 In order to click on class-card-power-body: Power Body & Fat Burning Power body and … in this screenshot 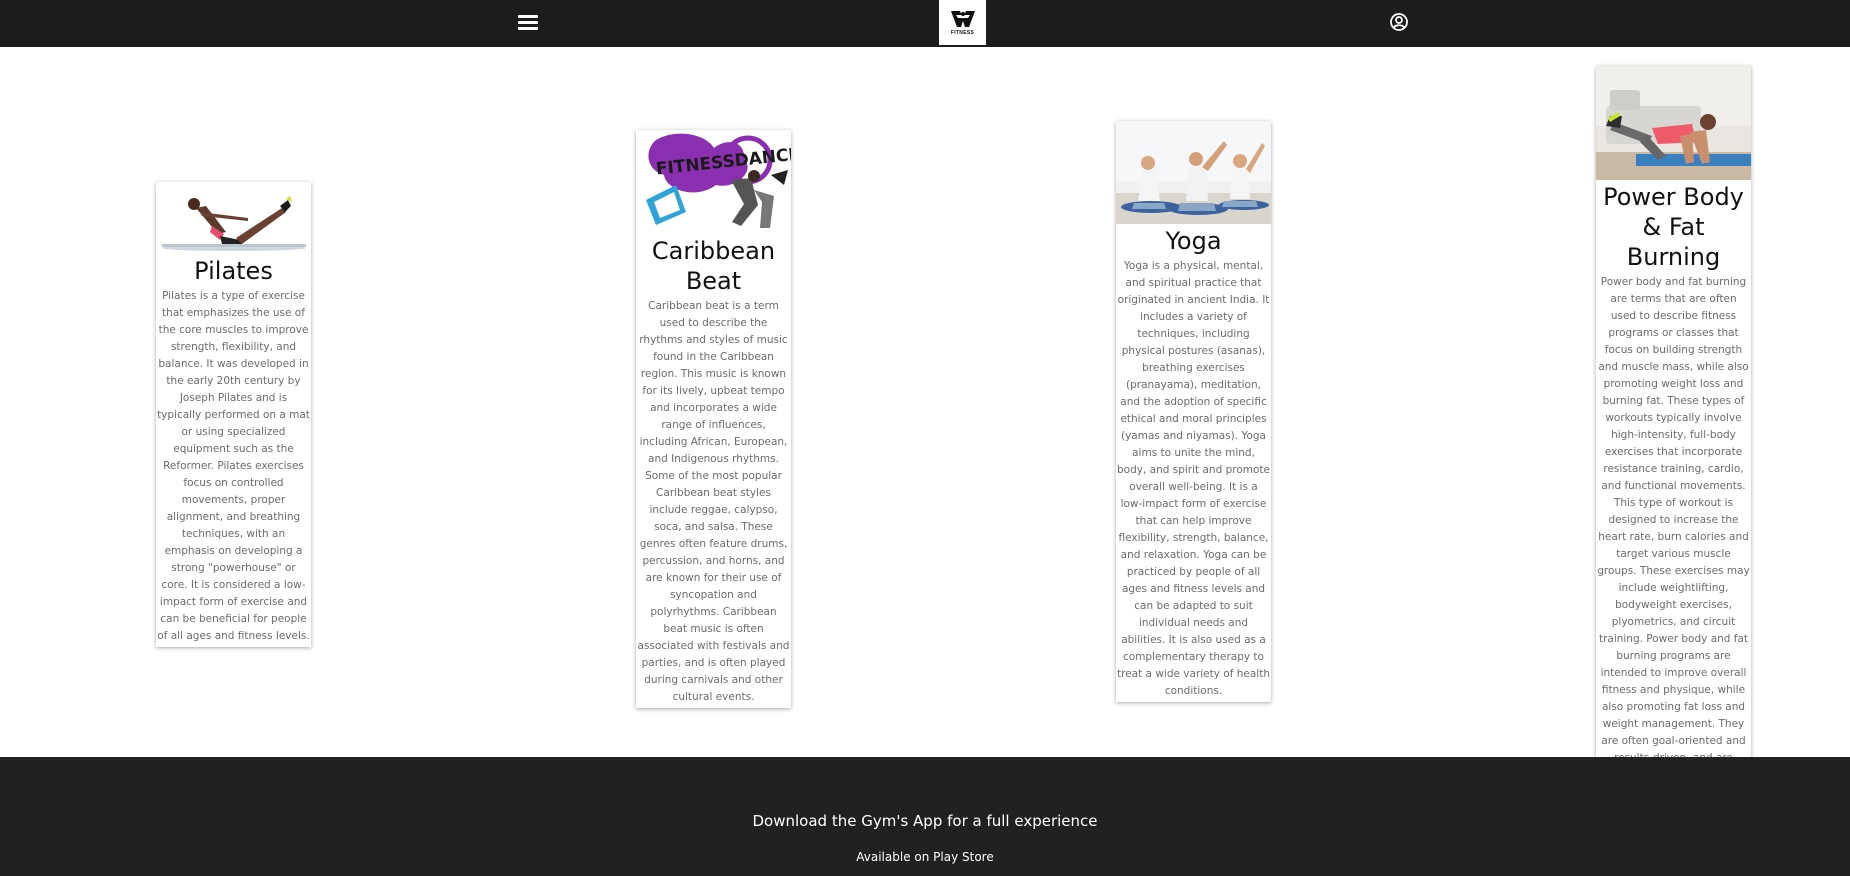, I will do `click(1673, 434)`.